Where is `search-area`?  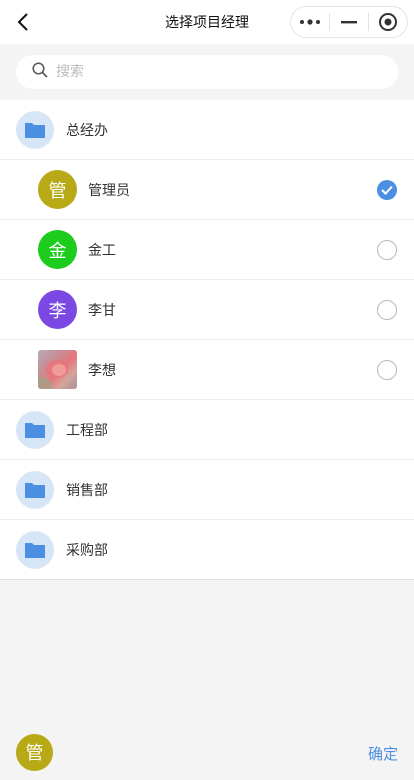
search-area is located at coordinates (207, 72).